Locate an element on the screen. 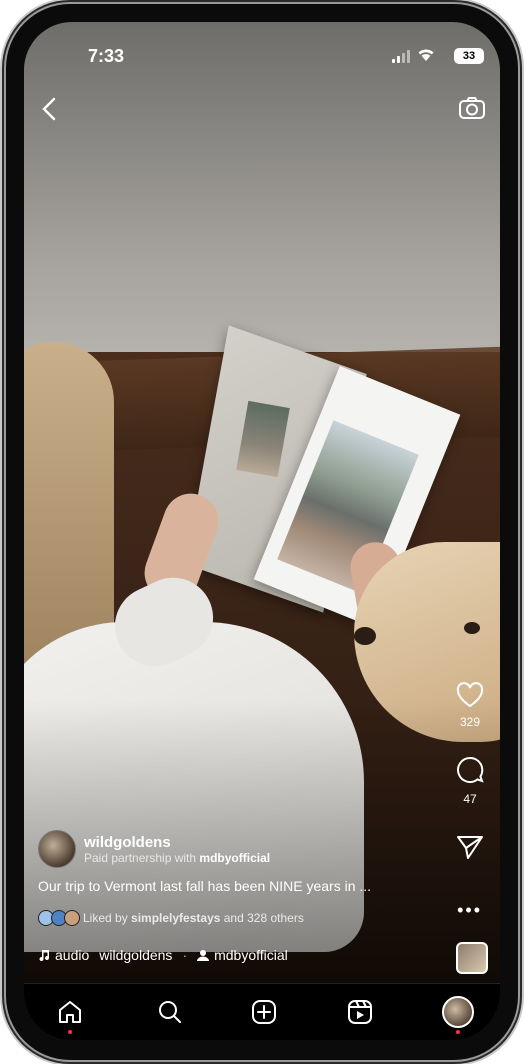 The height and width of the screenshot is (1064, 524). nav-home is located at coordinates (70, 1015).